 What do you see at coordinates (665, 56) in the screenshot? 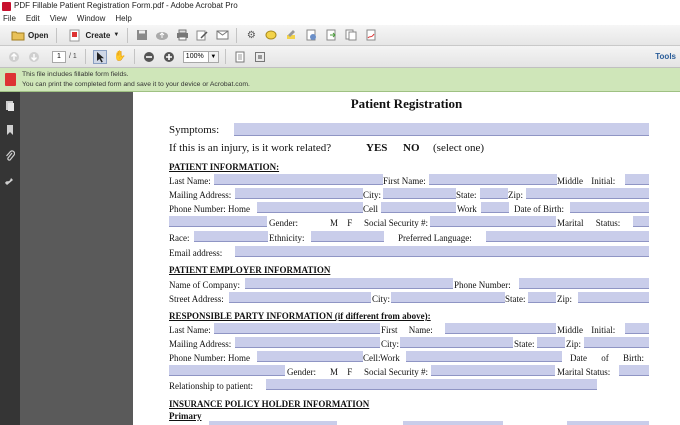
I see `tools-link: Tools` at bounding box center [665, 56].